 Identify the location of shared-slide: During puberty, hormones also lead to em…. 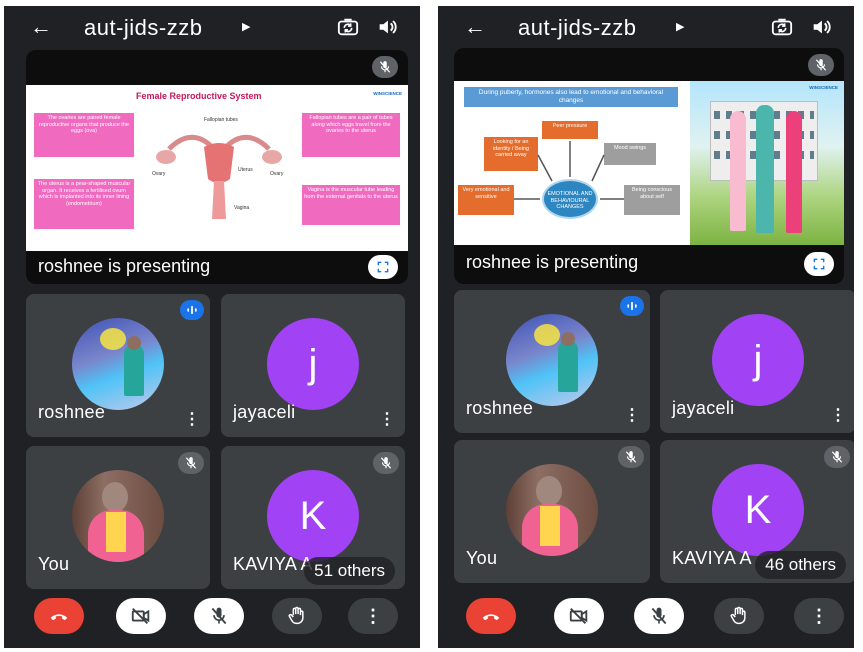
(649, 163).